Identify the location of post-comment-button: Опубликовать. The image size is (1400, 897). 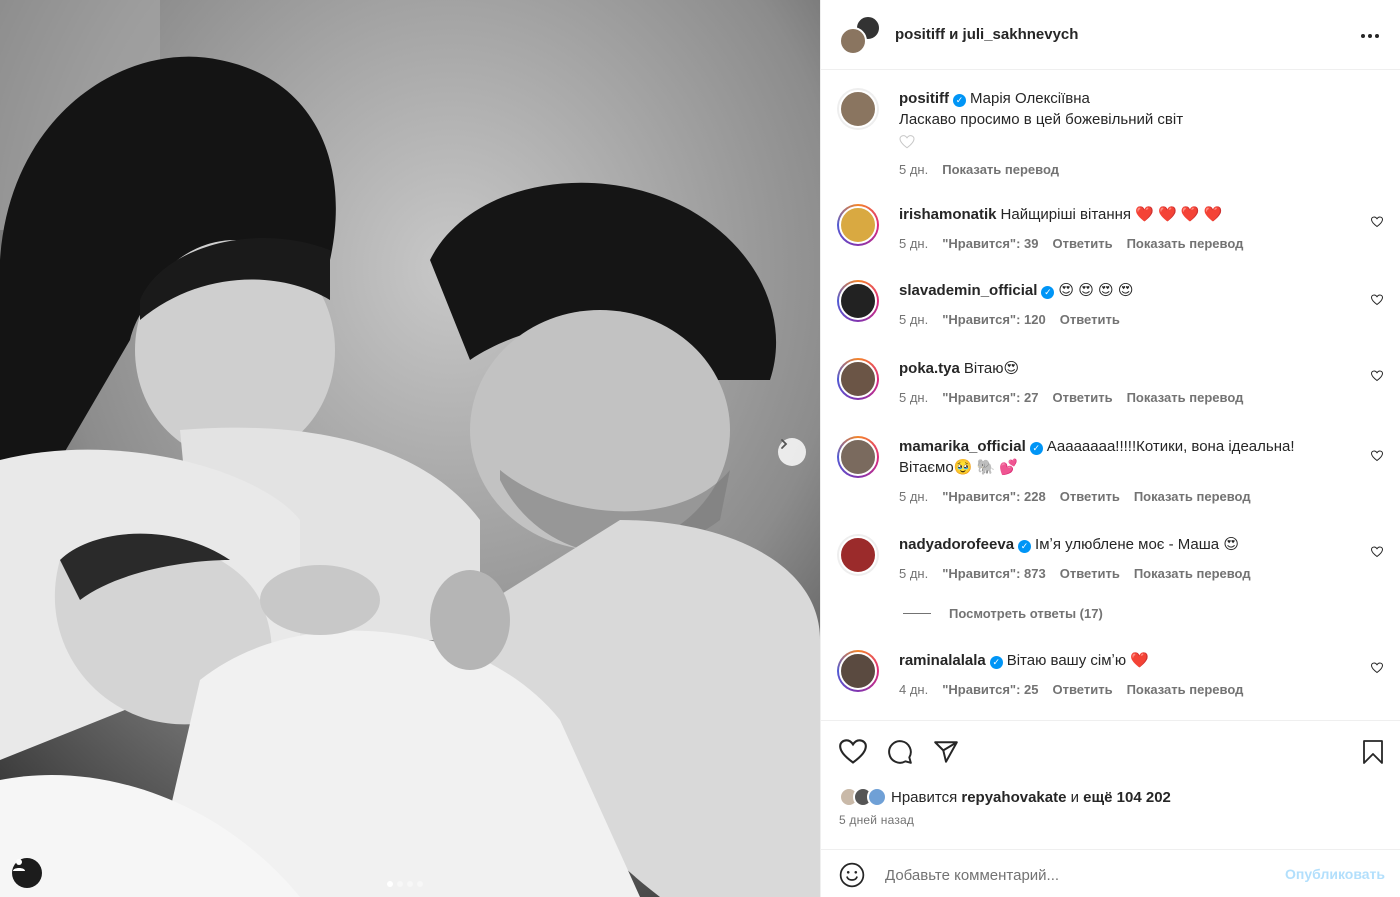
(1335, 874).